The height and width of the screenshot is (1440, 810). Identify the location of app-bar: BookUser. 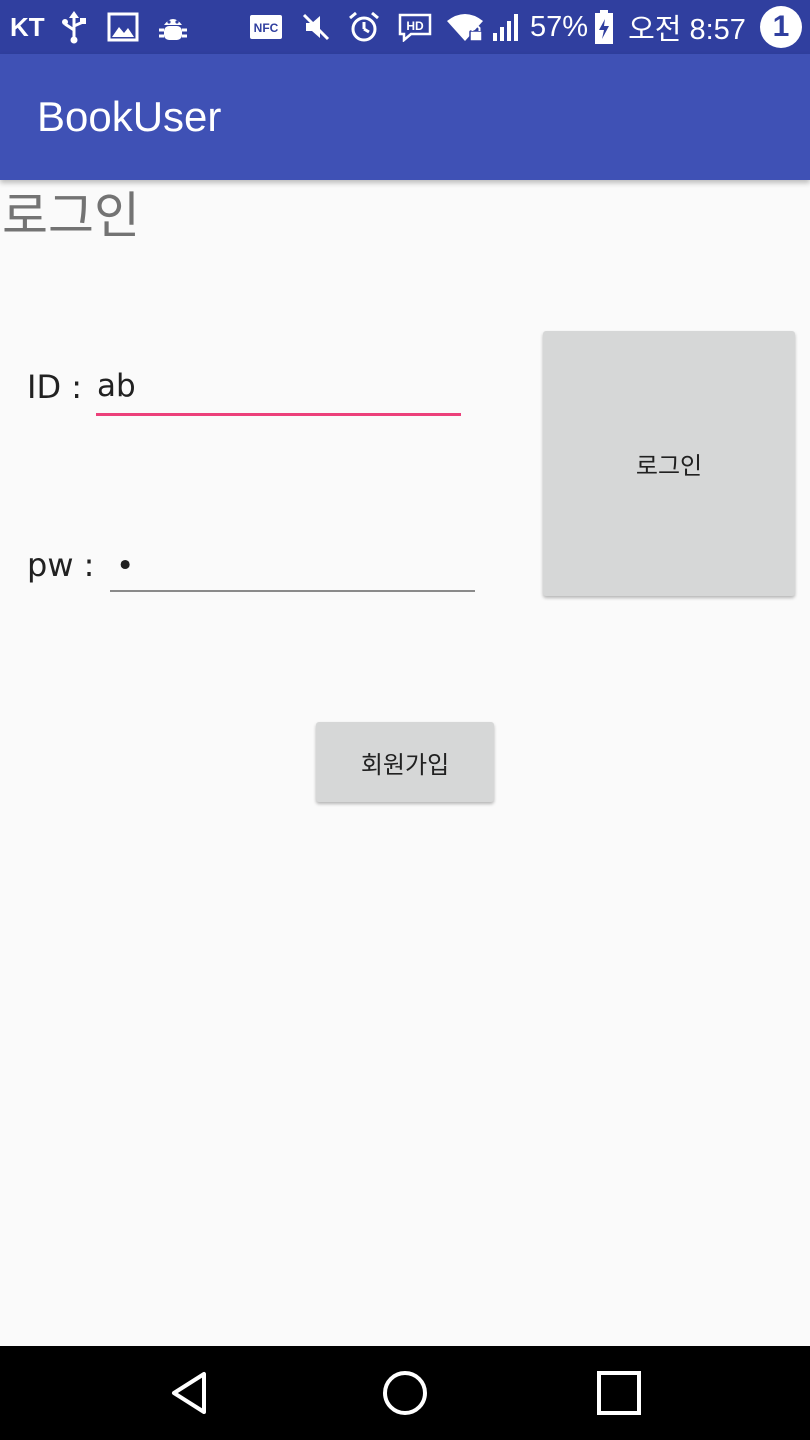
(405, 117).